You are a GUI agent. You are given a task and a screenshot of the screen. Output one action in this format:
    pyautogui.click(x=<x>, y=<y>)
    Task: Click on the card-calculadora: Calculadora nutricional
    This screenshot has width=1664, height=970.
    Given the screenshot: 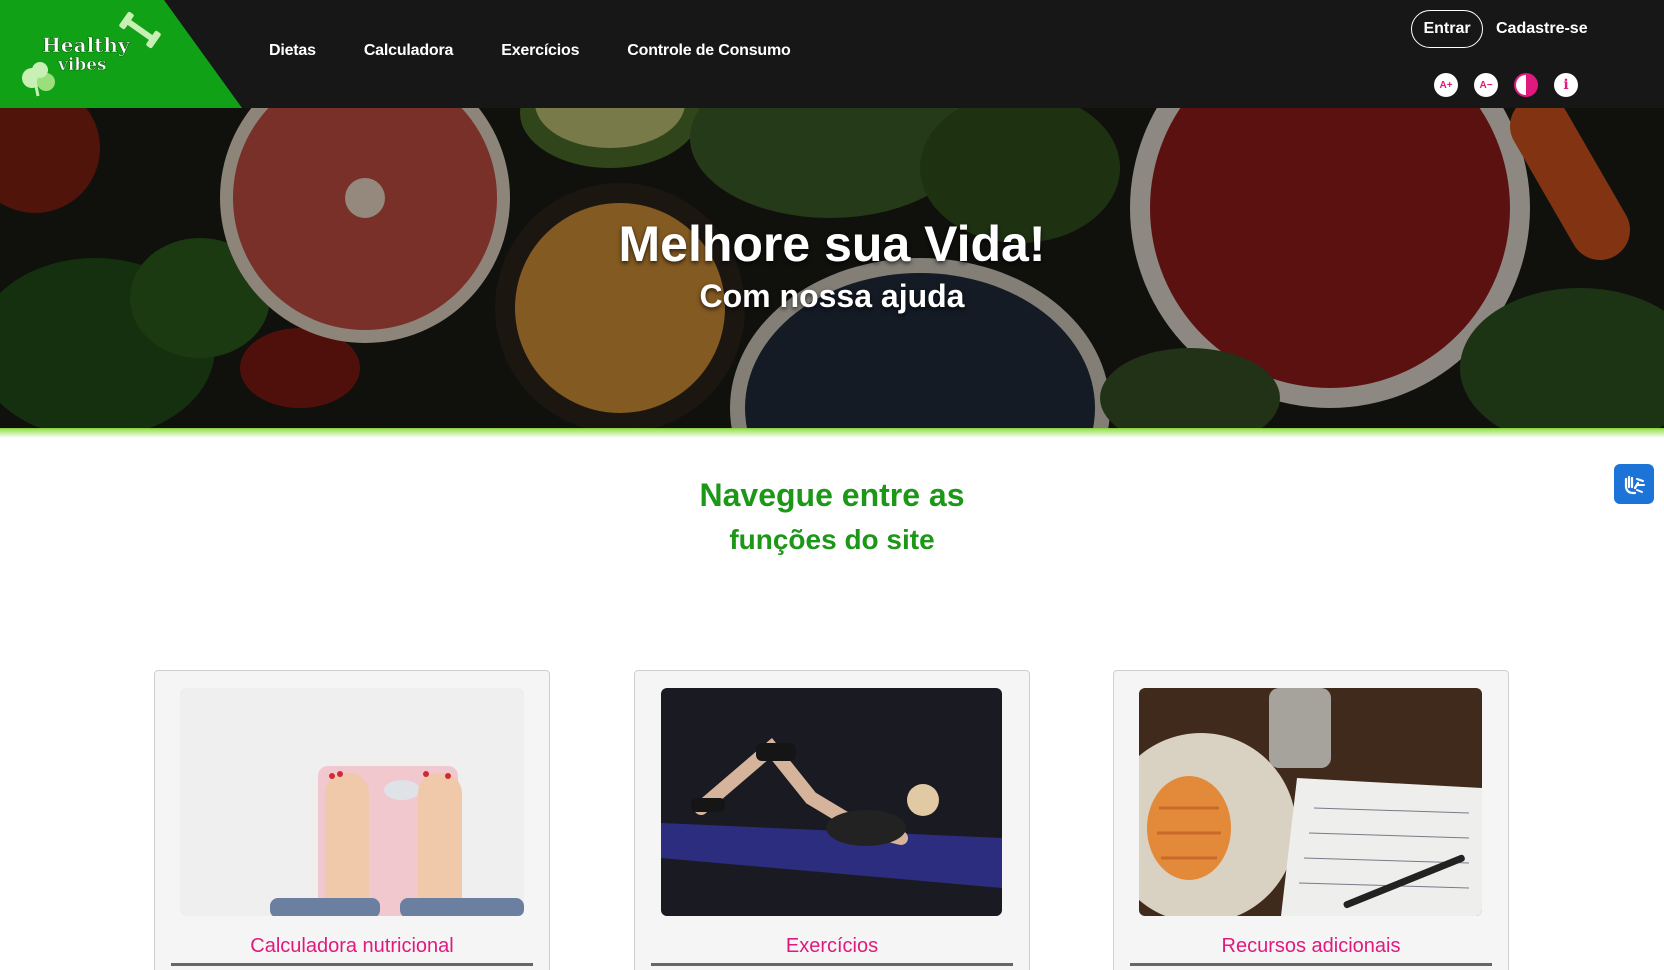 What is the action you would take?
    pyautogui.click(x=352, y=820)
    